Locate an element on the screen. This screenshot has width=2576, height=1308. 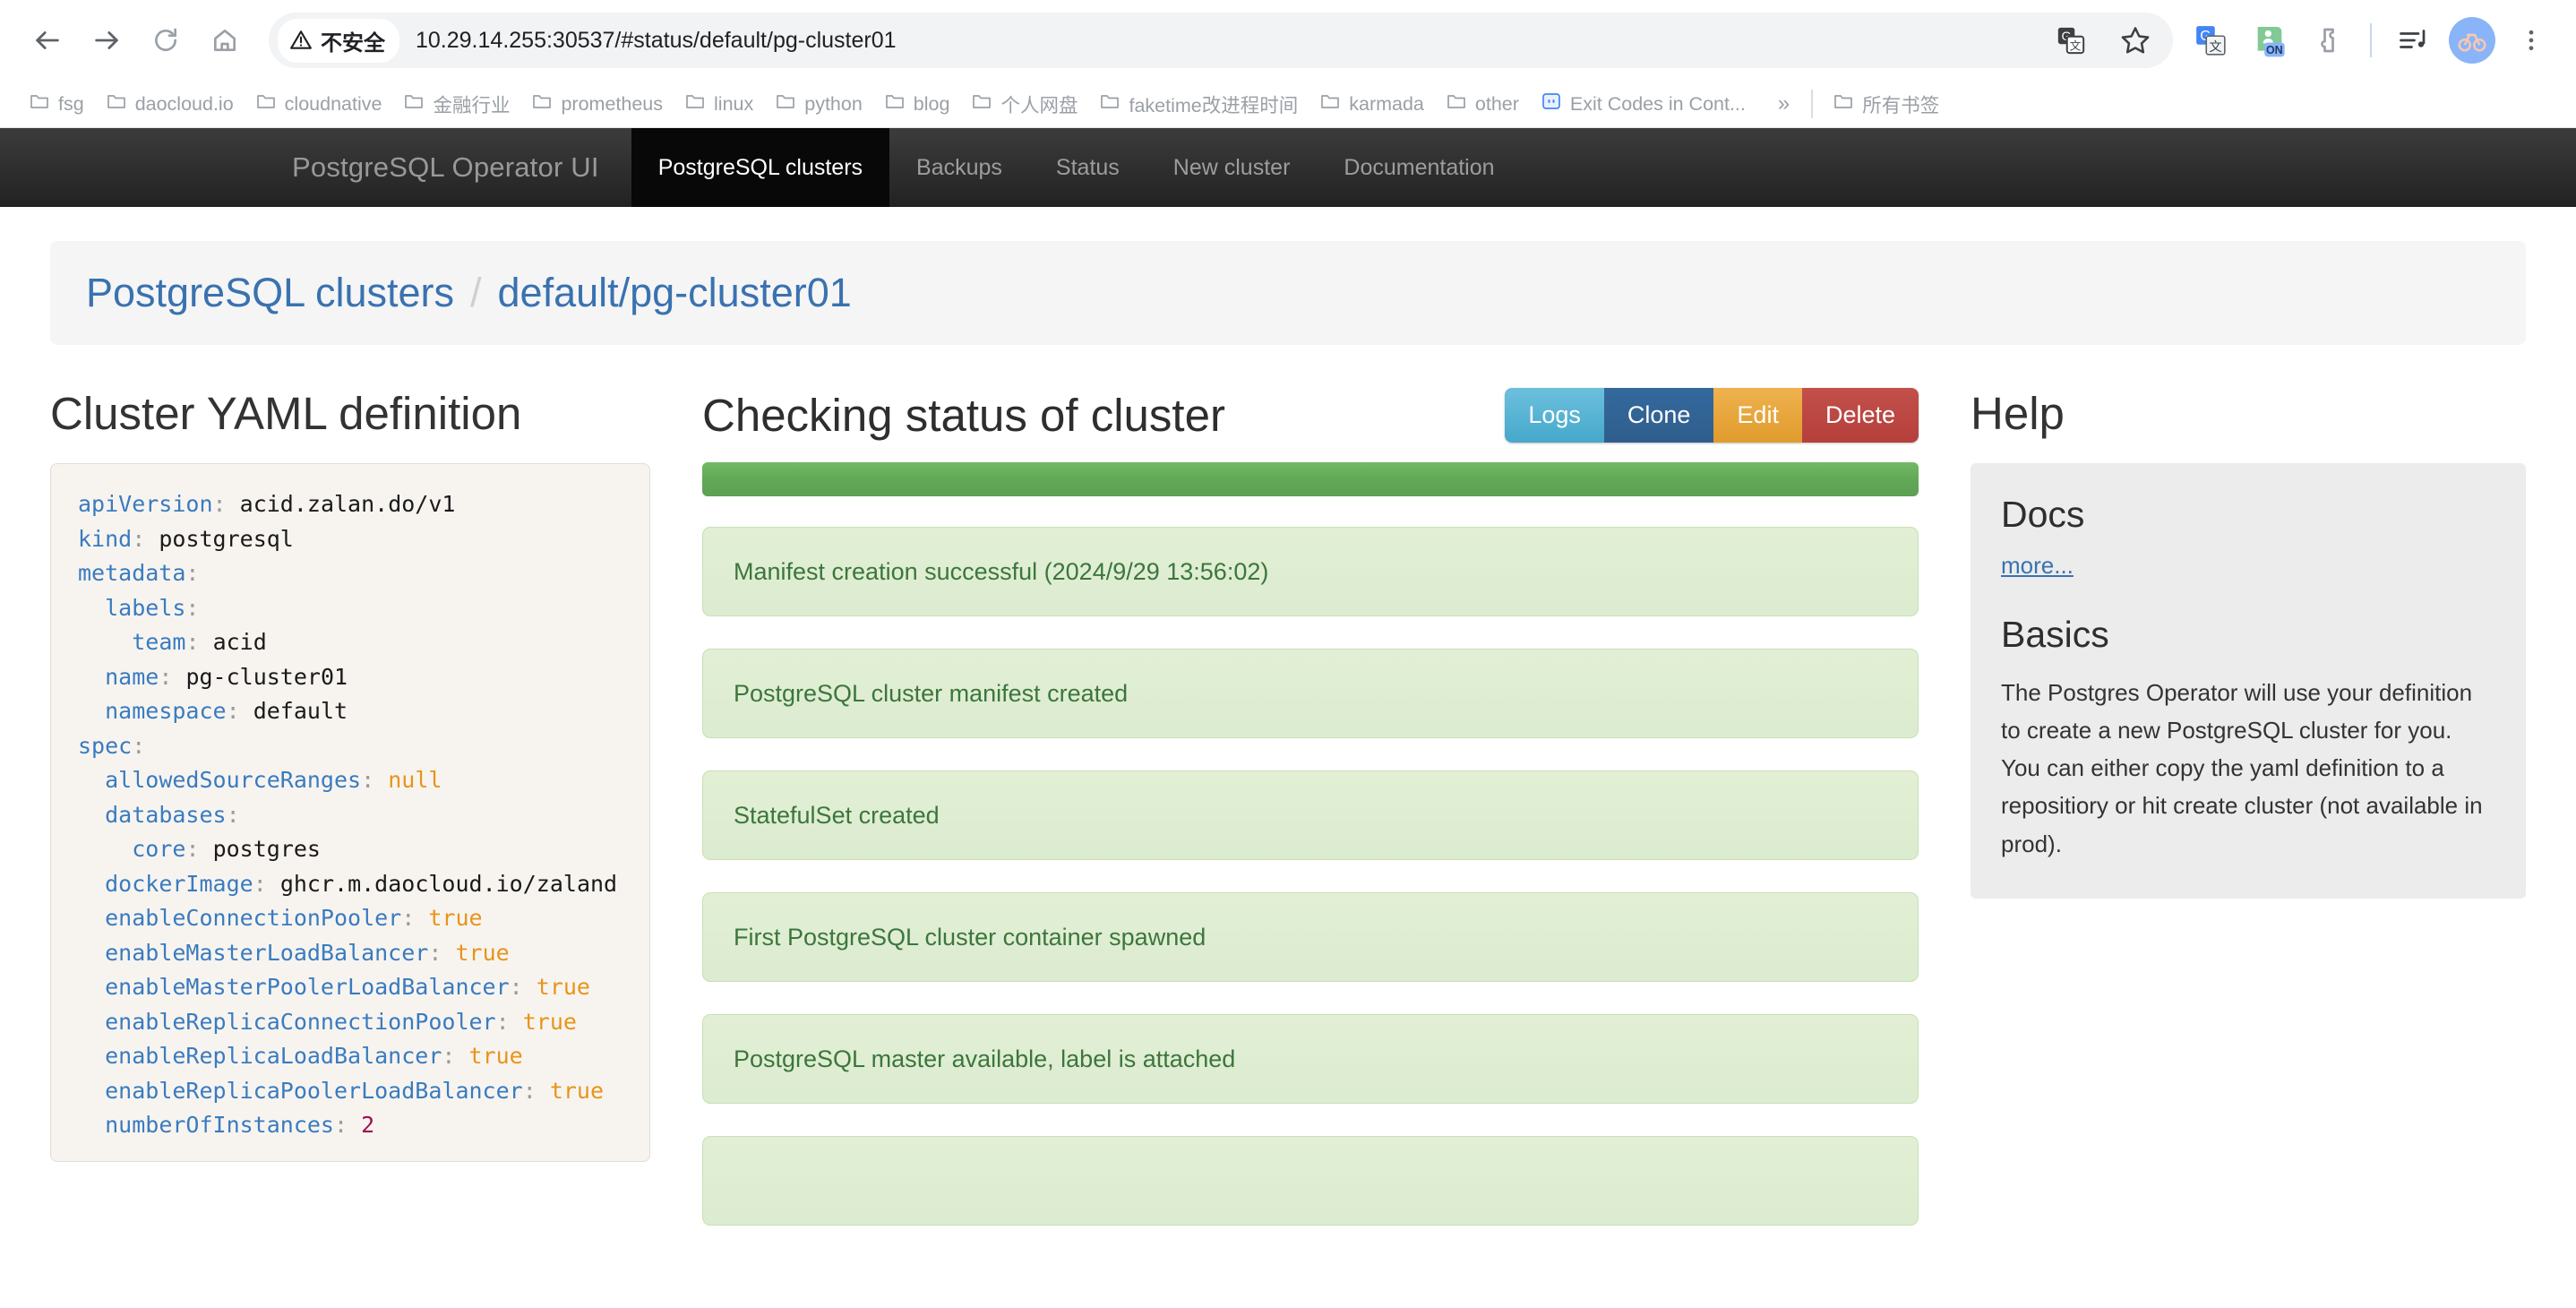
page-title: Cluster YAML definition is located at coordinates (286, 413).